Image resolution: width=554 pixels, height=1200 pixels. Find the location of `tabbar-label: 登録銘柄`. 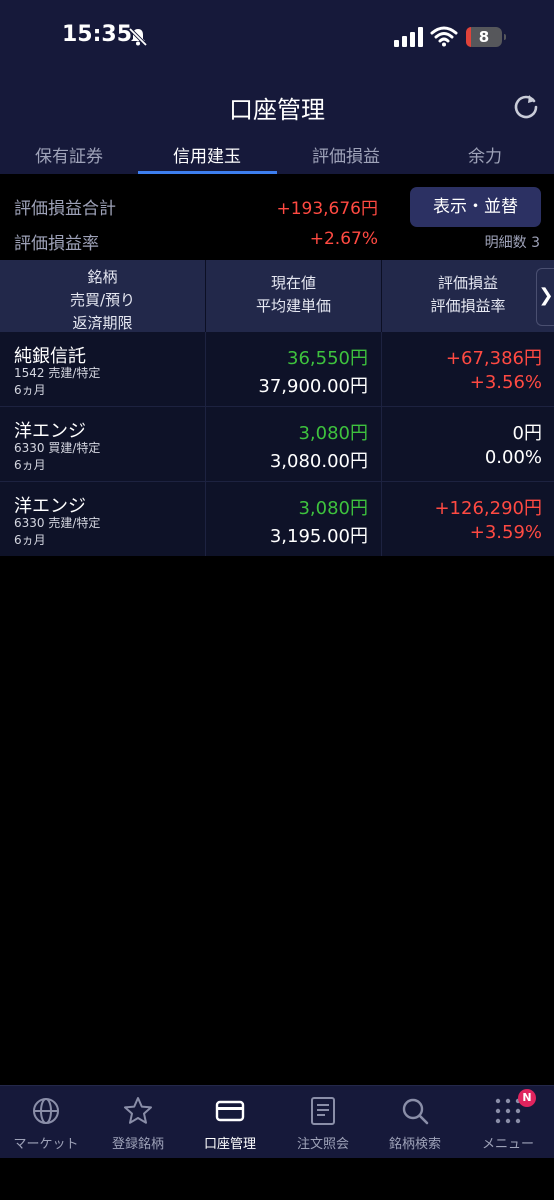

tabbar-label: 登録銘柄 is located at coordinates (137, 1144).